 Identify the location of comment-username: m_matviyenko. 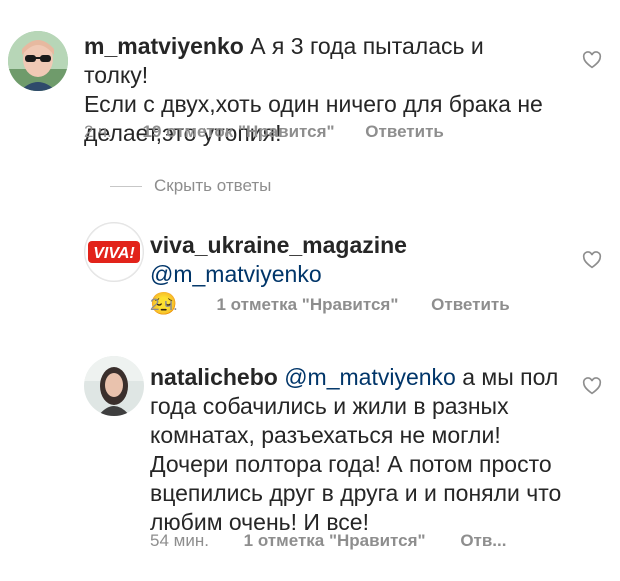
(164, 46).